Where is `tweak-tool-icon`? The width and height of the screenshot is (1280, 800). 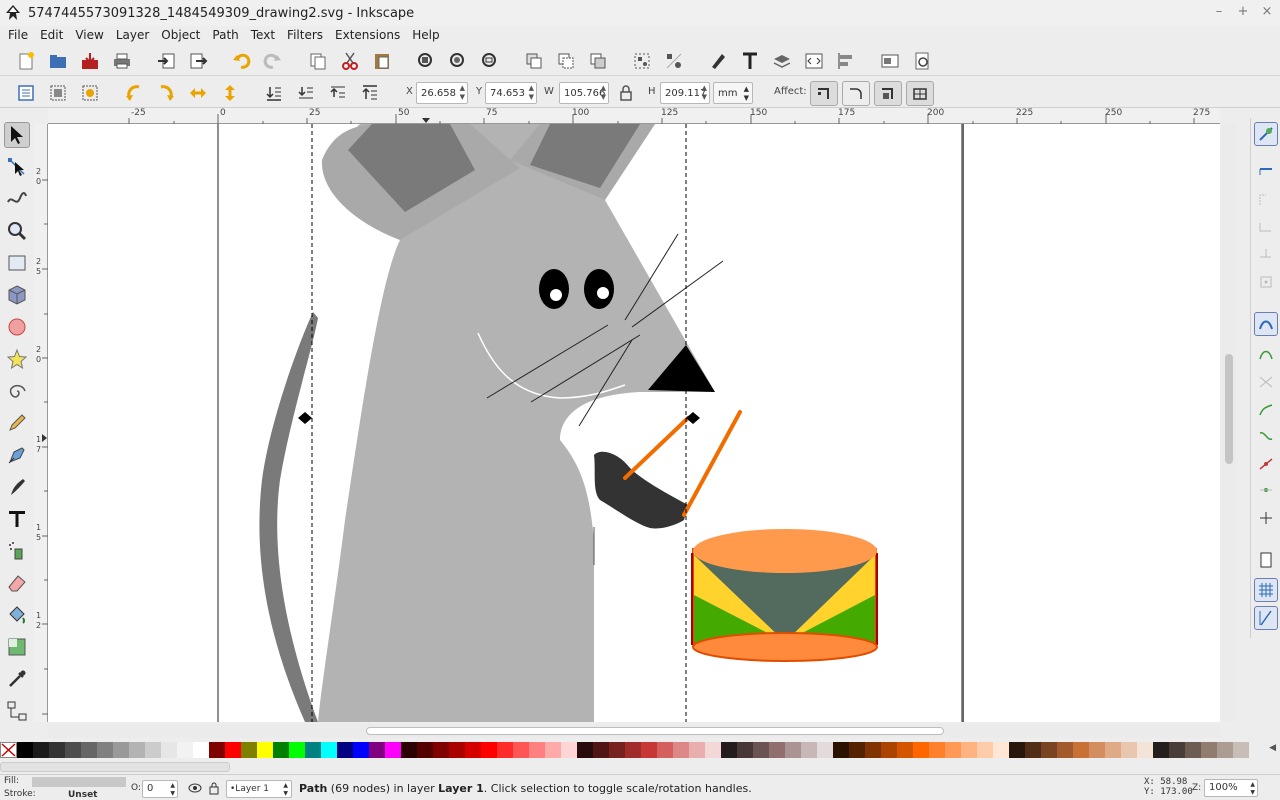
tweak-tool-icon is located at coordinates (17, 199).